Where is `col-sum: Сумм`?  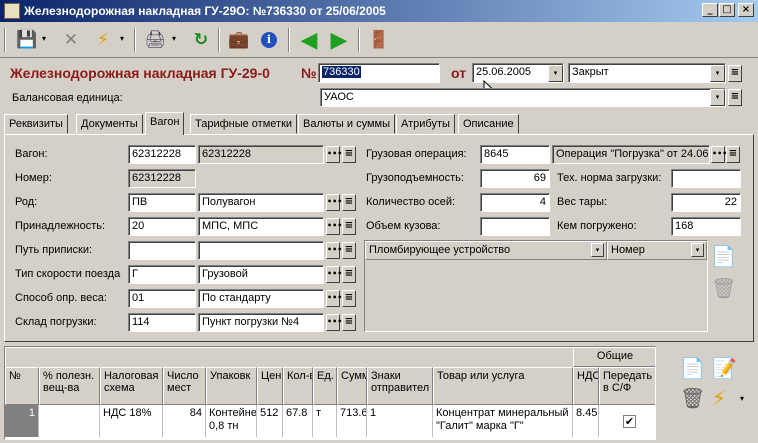 col-sum: Сумм is located at coordinates (352, 386).